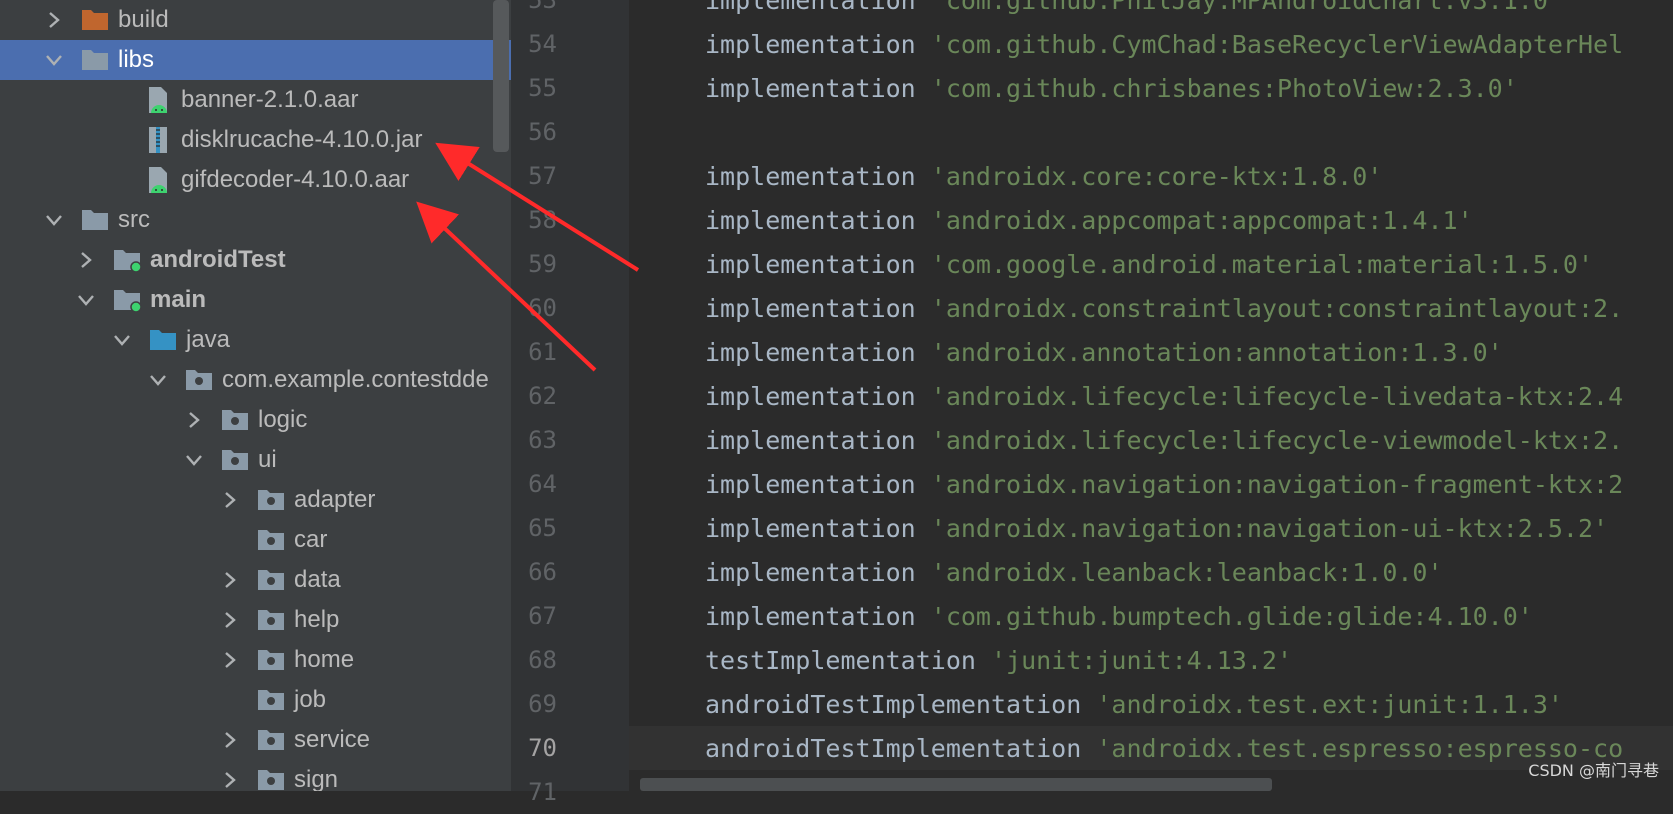 The image size is (1673, 814). I want to click on tree-item-label: main, so click(178, 299).